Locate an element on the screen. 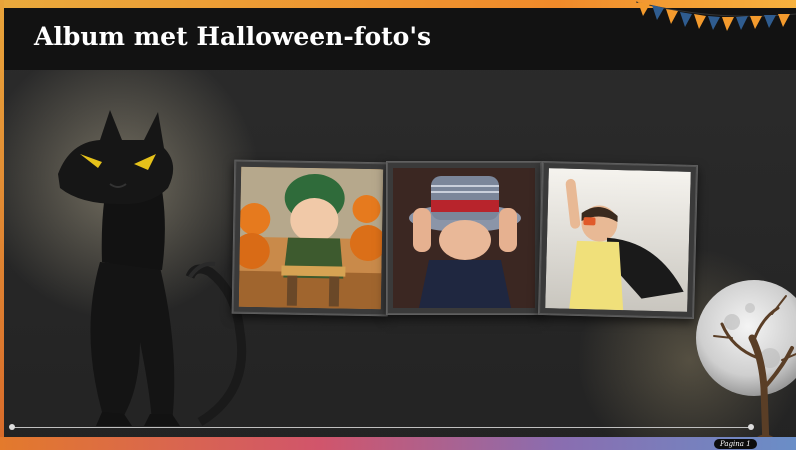  toddler-striped-hat-photo is located at coordinates (464, 238).